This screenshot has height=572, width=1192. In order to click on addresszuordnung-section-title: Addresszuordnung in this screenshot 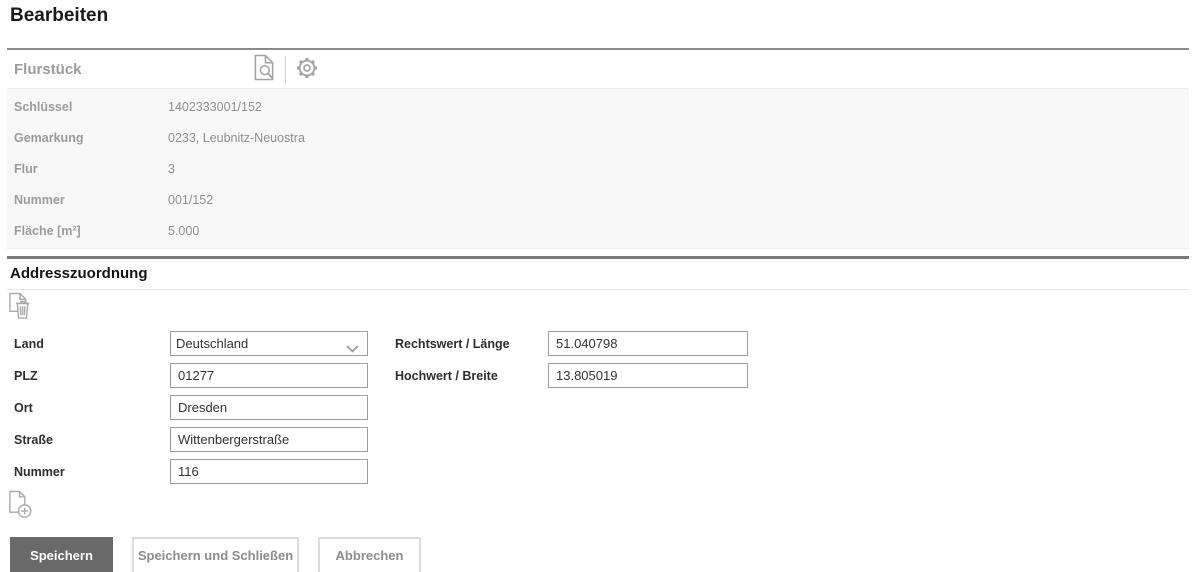, I will do `click(598, 274)`.